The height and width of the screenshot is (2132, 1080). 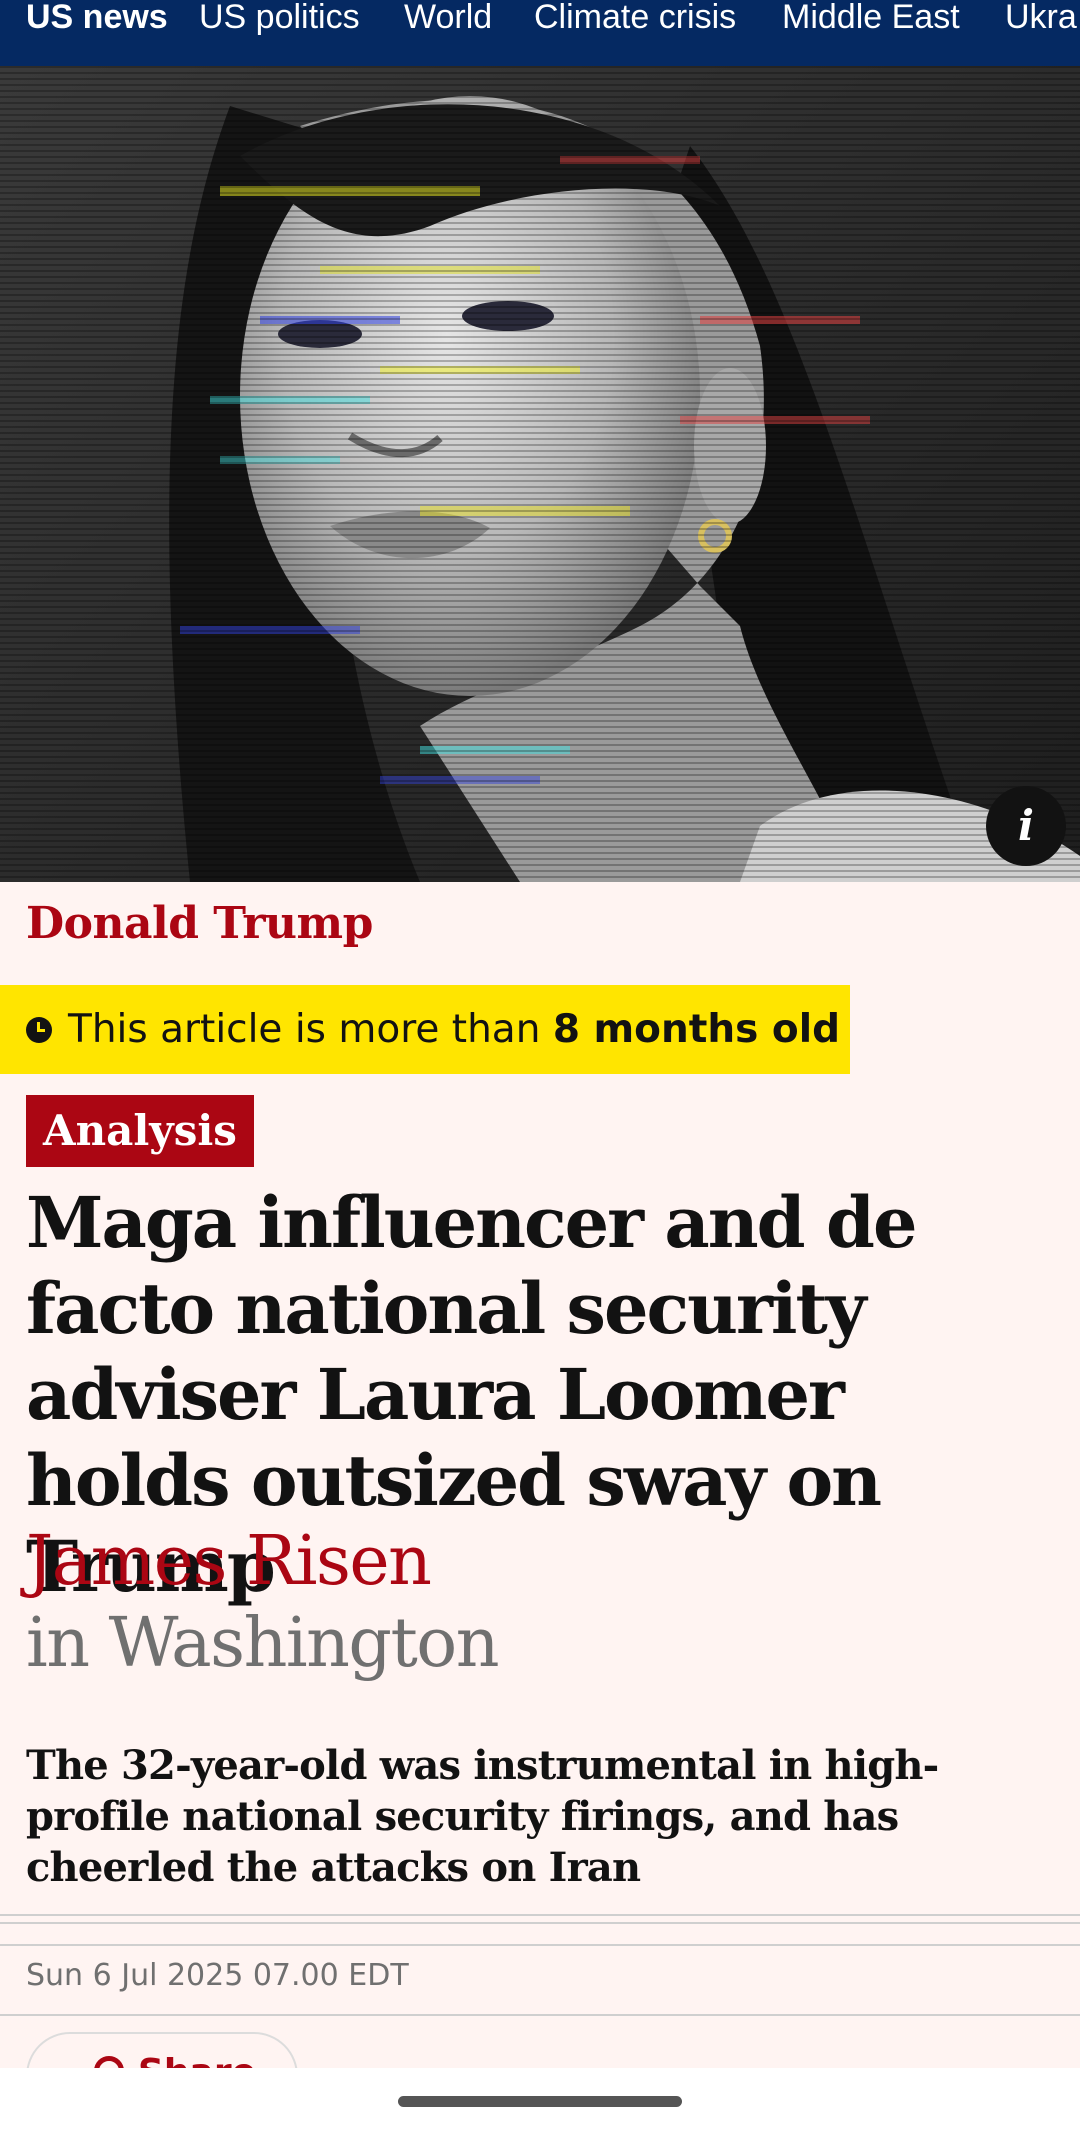 What do you see at coordinates (199, 923) in the screenshot?
I see `series-kicker: Donald Trump` at bounding box center [199, 923].